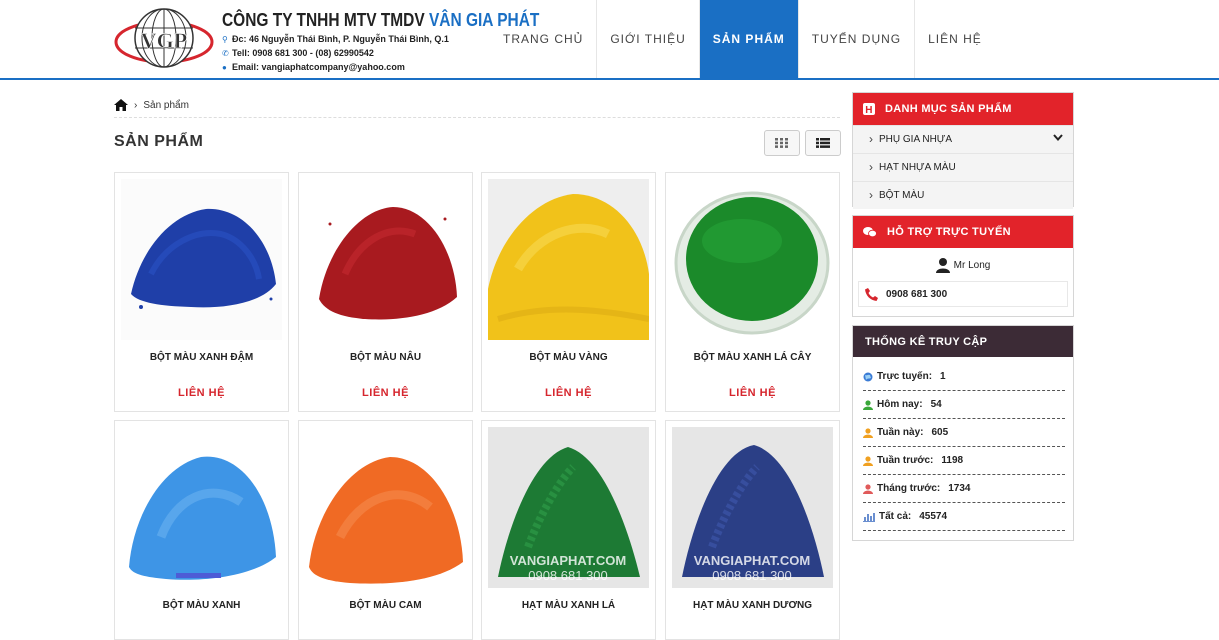 The height and width of the screenshot is (640, 1219). I want to click on product-card: BỘT MÀU XANH LÁ CÂY LIÊN HỆ, so click(752, 292).